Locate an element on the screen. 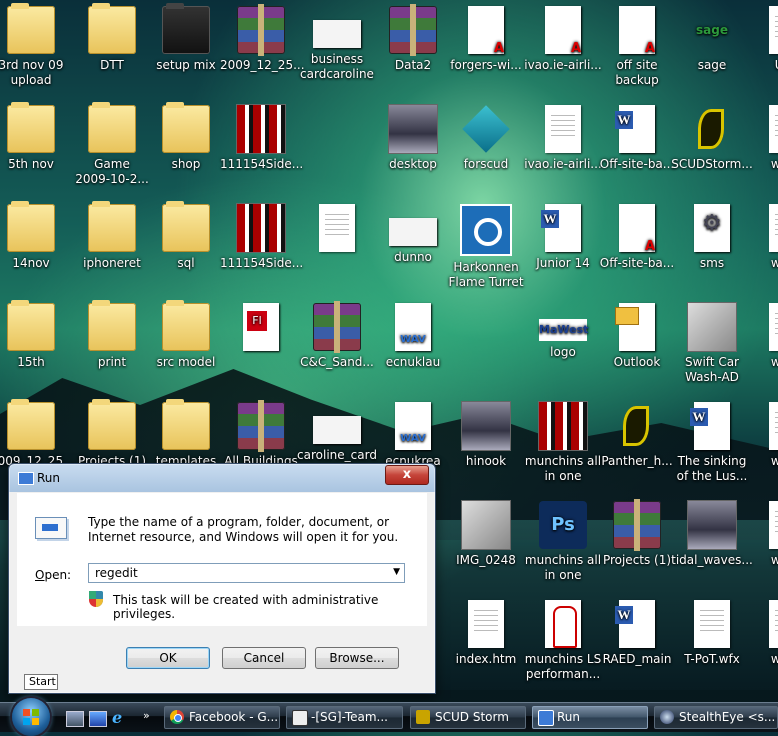 Image resolution: width=778 pixels, height=736 pixels. desktop-icon: Ps munchins all in one is located at coordinates (563, 542).